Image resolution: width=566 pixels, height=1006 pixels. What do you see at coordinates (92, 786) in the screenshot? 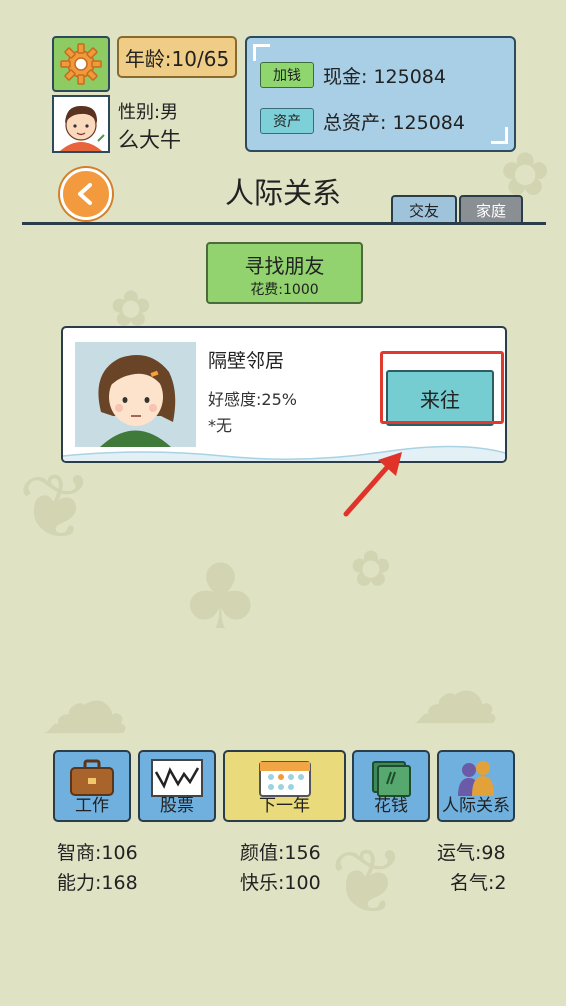
I see `nav-work-button: 工作` at bounding box center [92, 786].